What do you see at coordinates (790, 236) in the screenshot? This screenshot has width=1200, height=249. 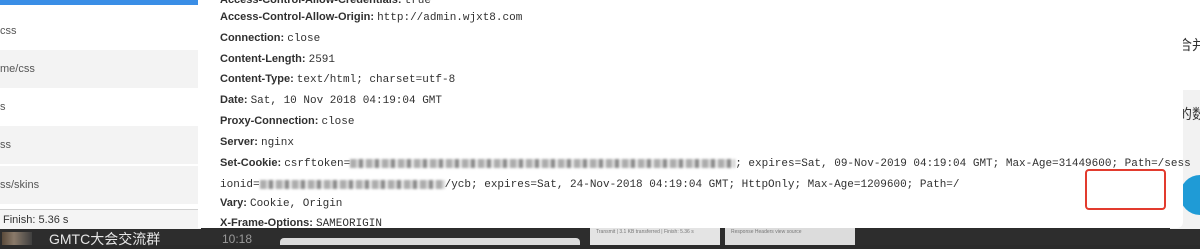 I see `thumbnail-preview: Response Headers view source` at bounding box center [790, 236].